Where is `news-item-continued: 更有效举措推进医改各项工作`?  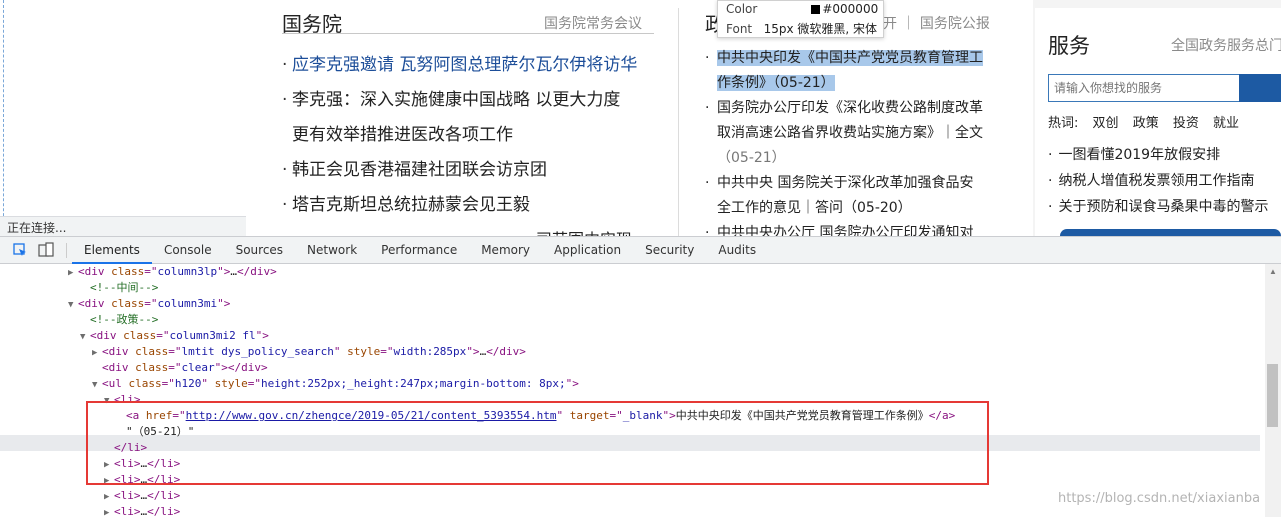
news-item-continued: 更有效举措推进医改各项工作 is located at coordinates (468, 135).